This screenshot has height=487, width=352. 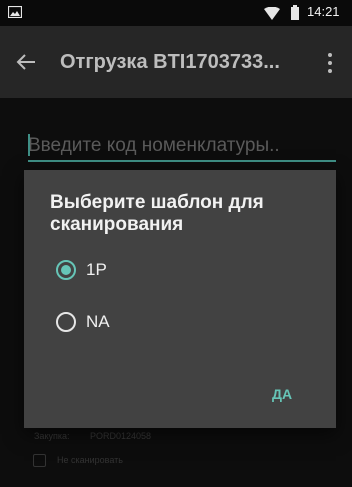 I want to click on radio-checked-icon, so click(x=66, y=270).